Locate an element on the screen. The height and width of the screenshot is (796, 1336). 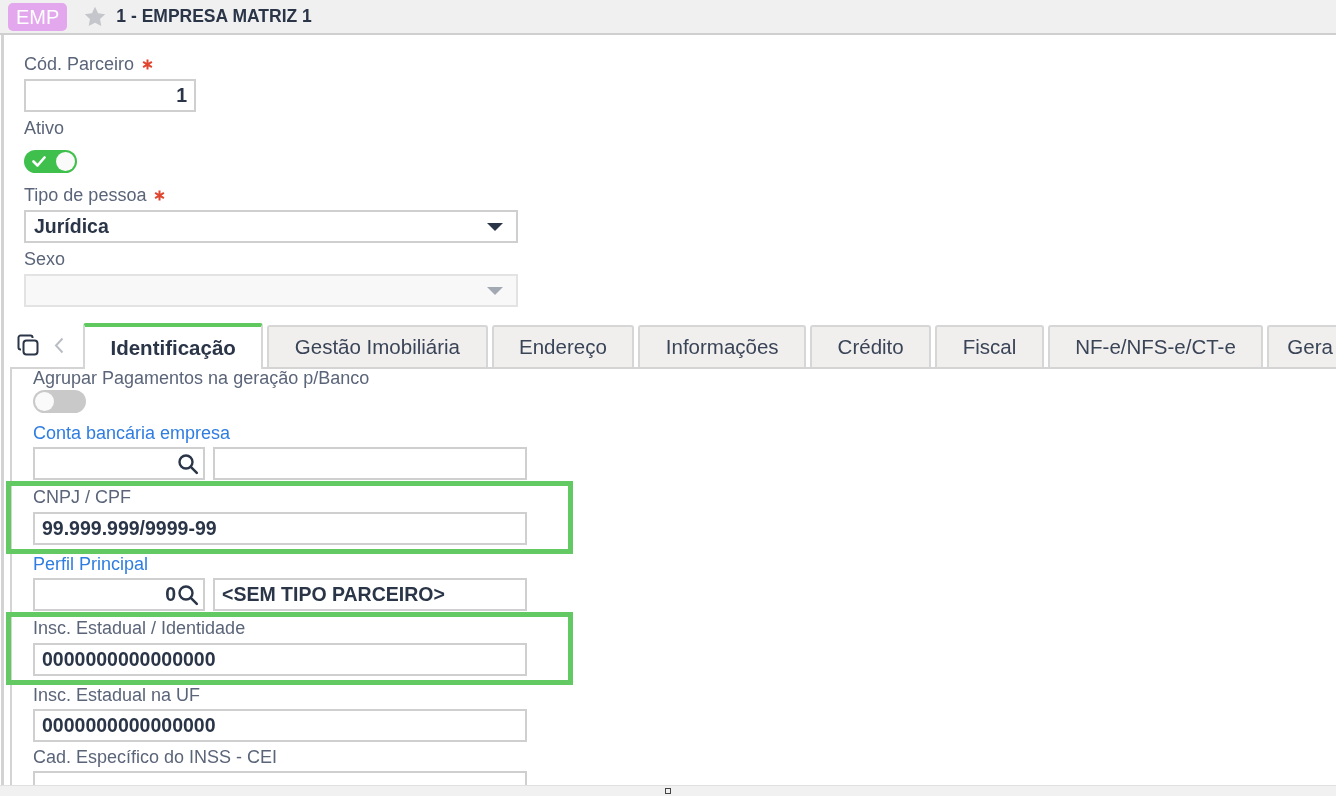
chevron-left-icon is located at coordinates (59, 345).